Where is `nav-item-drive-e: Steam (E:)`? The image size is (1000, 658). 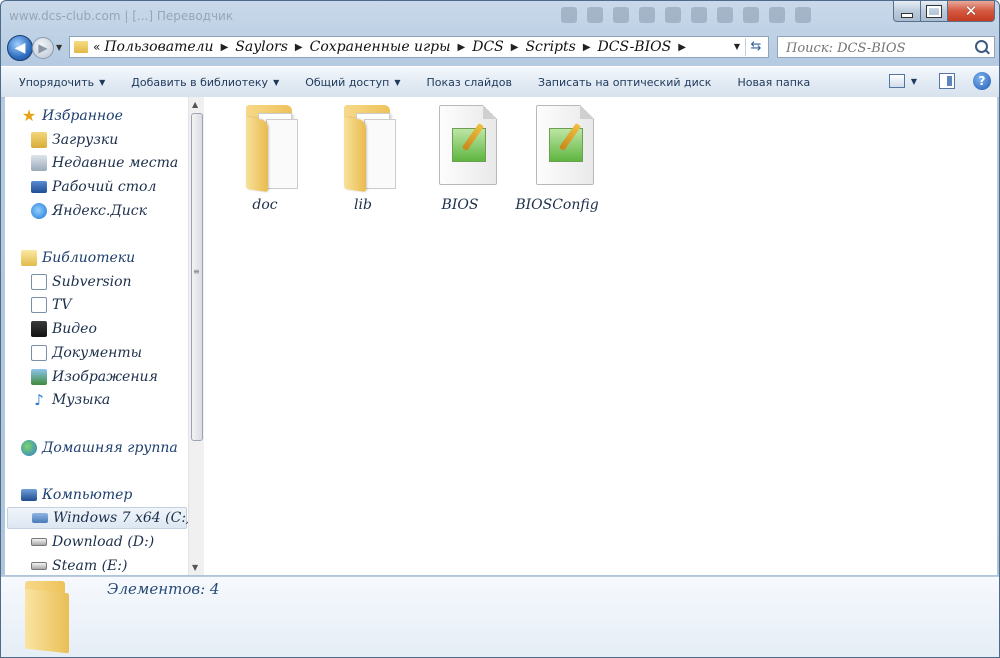 nav-item-drive-e: Steam (E:) is located at coordinates (79, 565).